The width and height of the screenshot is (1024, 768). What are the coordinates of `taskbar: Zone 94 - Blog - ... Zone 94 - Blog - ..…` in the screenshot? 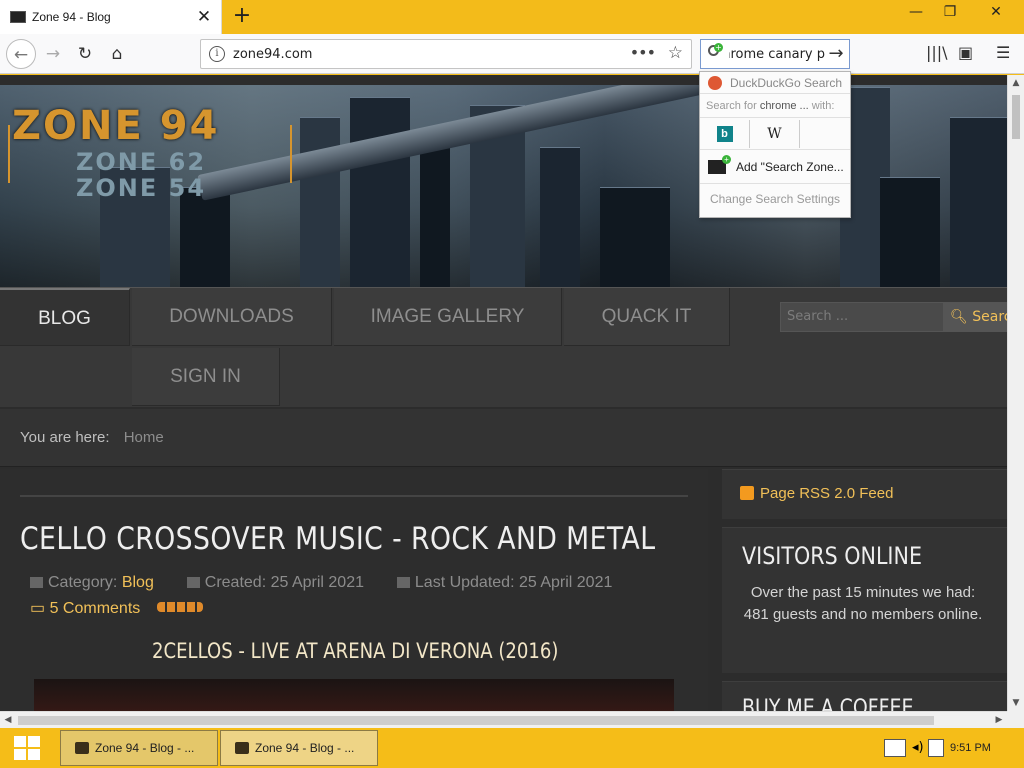 It's located at (512, 748).